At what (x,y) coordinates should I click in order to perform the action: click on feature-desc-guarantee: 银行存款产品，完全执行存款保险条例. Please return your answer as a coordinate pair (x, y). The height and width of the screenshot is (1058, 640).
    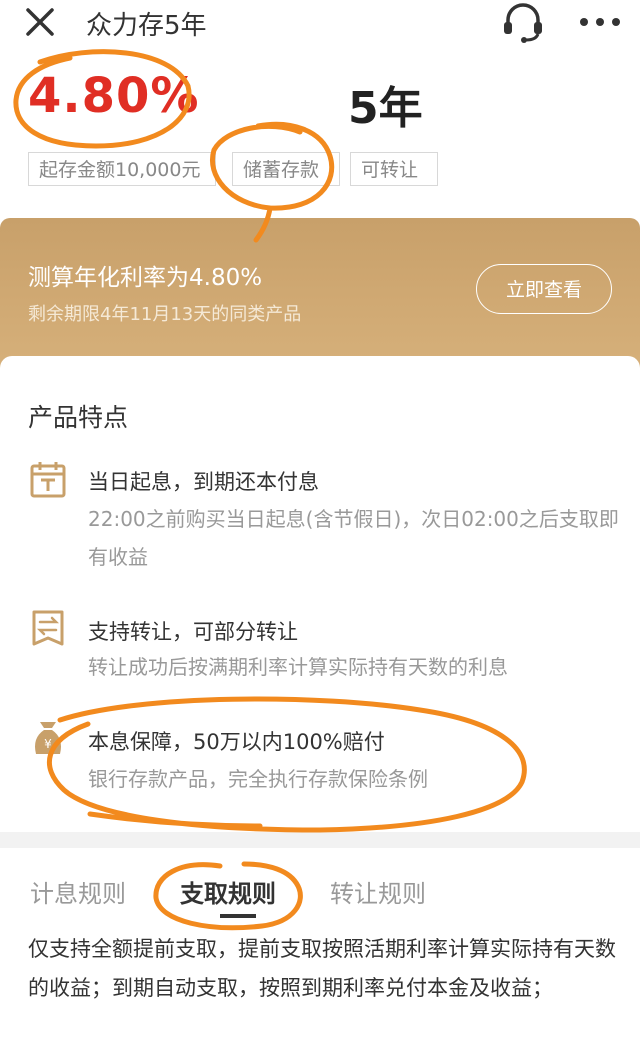
    Looking at the image, I should click on (258, 779).